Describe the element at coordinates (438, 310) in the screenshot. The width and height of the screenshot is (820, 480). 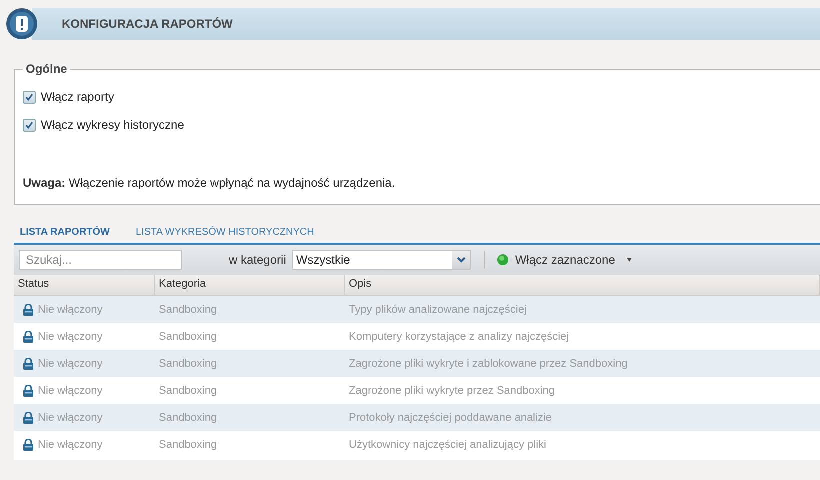
I see `table-cell: Typy plików analizowane najczęściej` at that location.